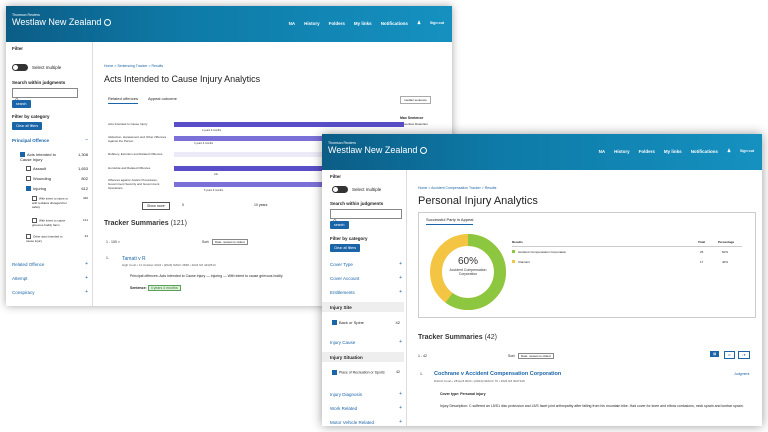 The width and height of the screenshot is (768, 432). Describe the element at coordinates (204, 143) in the screenshot. I see `bar-tooltip: 3 years 6 months` at that location.